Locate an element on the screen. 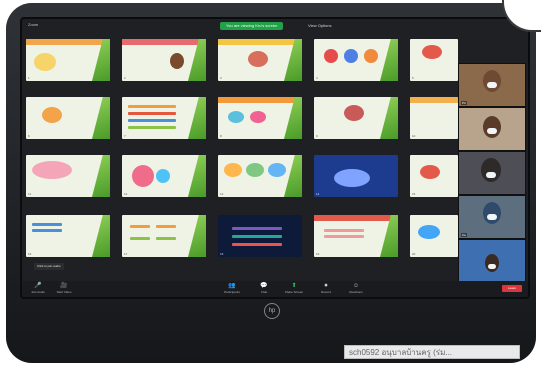  slide-number: 8 is located at coordinates (221, 136).